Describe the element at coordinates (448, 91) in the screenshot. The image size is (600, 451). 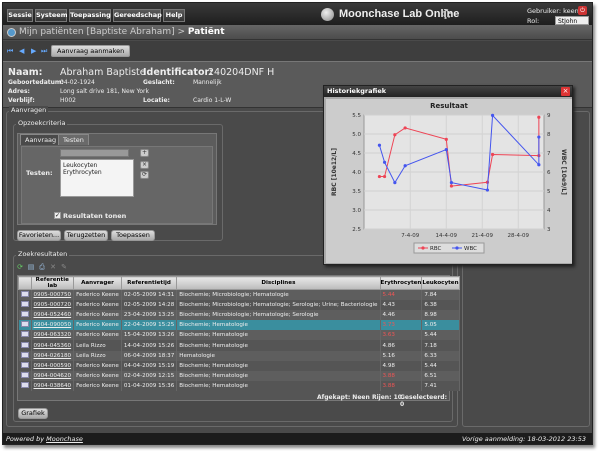
I see `graph-window-title: Historiekgrafiek` at that location.